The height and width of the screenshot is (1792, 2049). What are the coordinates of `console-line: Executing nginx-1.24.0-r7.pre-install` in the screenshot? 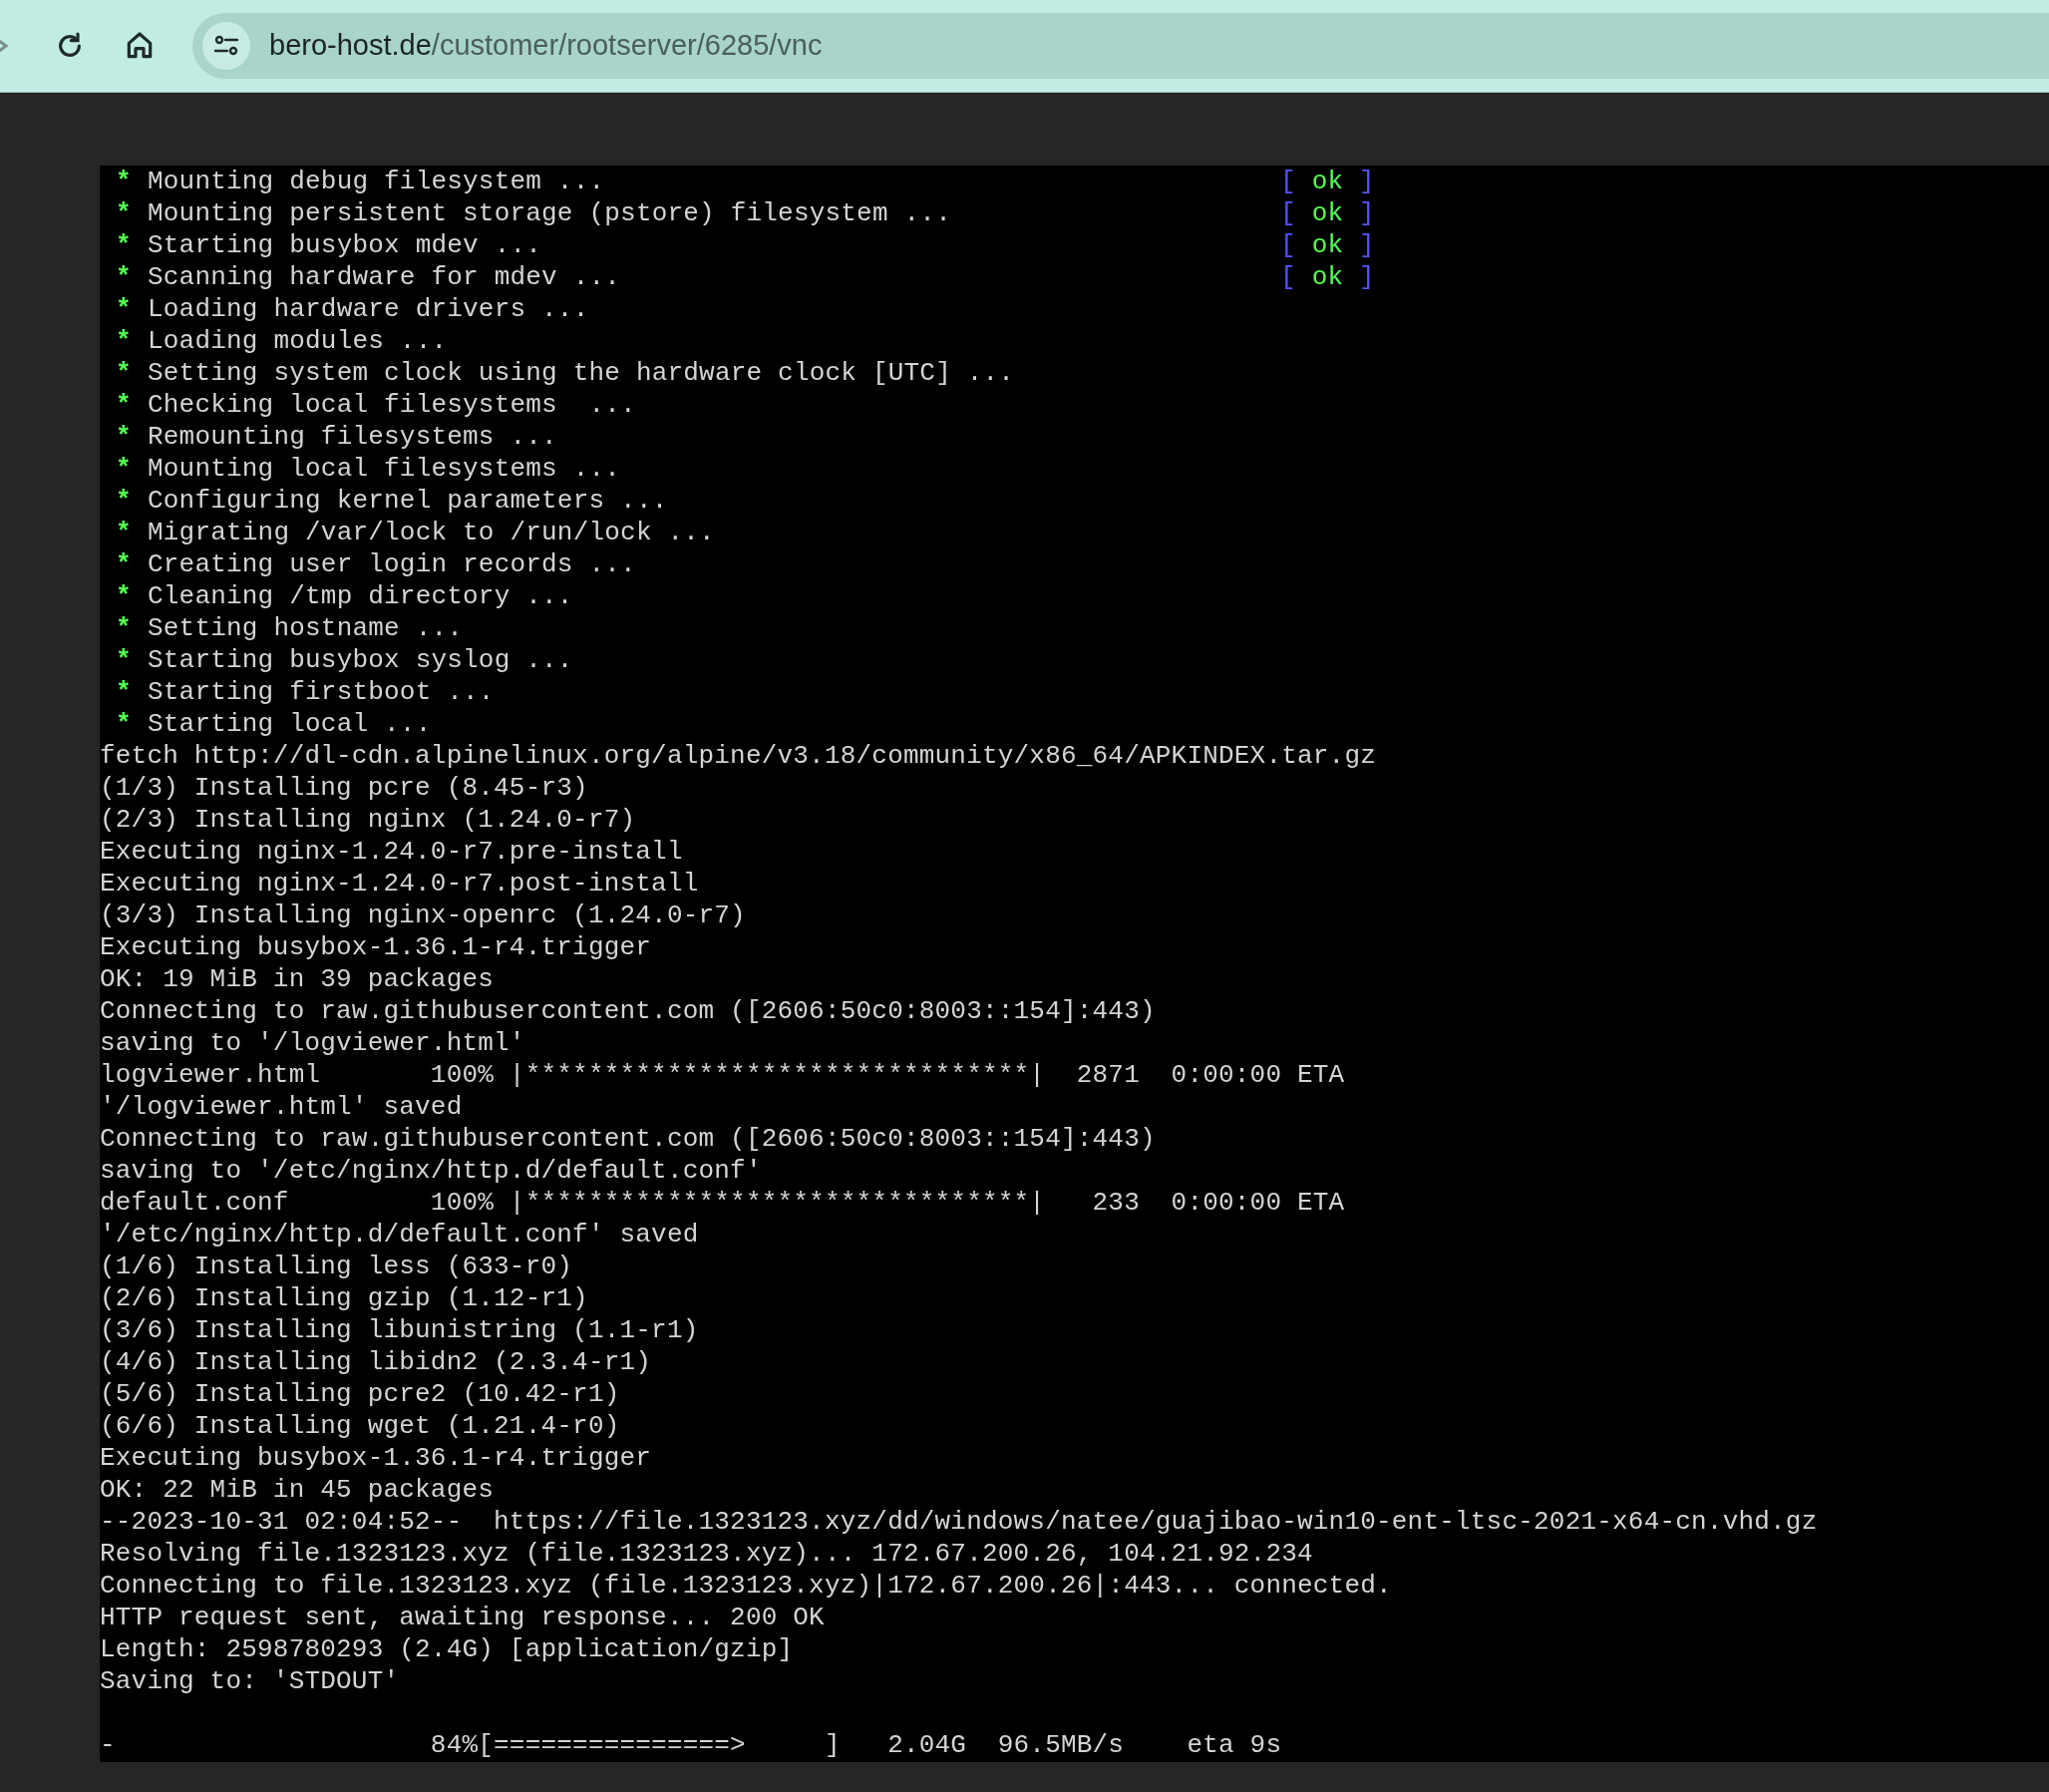 It's located at (392, 852).